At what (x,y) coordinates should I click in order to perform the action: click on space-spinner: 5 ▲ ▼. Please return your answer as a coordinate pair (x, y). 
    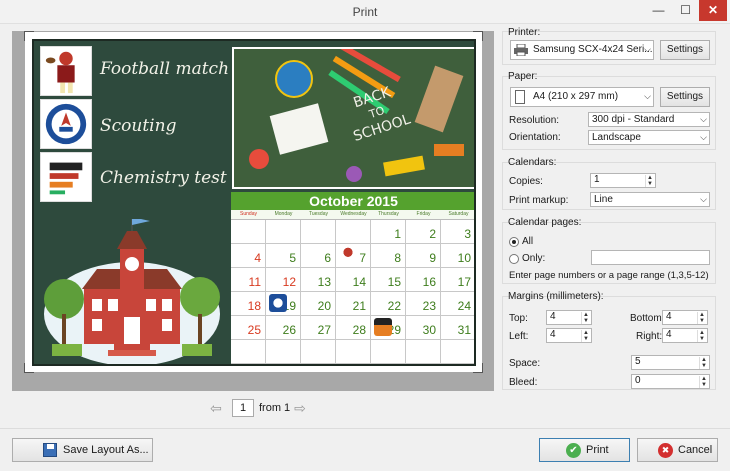
    Looking at the image, I should click on (670, 362).